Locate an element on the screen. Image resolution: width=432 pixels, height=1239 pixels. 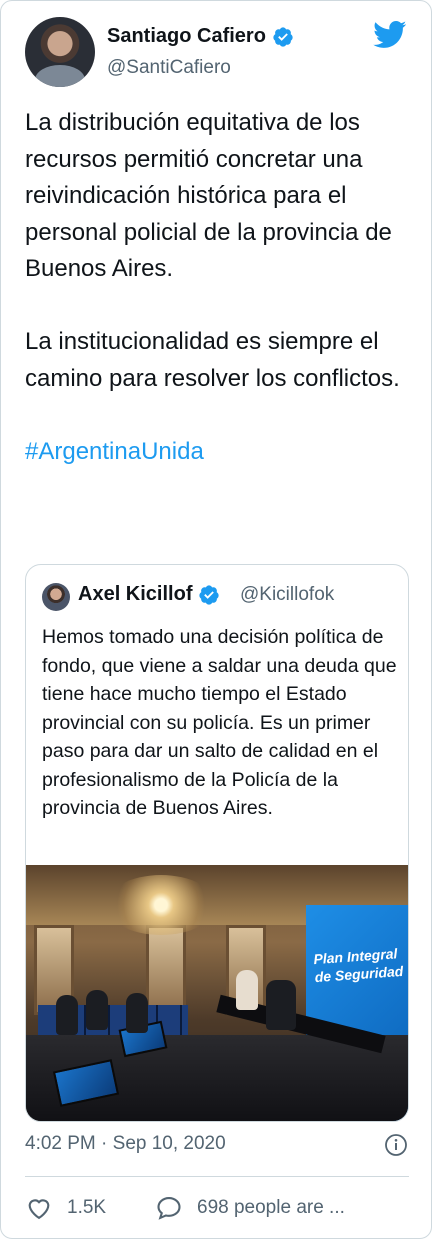
speech-bubble-icon is located at coordinates (169, 1208).